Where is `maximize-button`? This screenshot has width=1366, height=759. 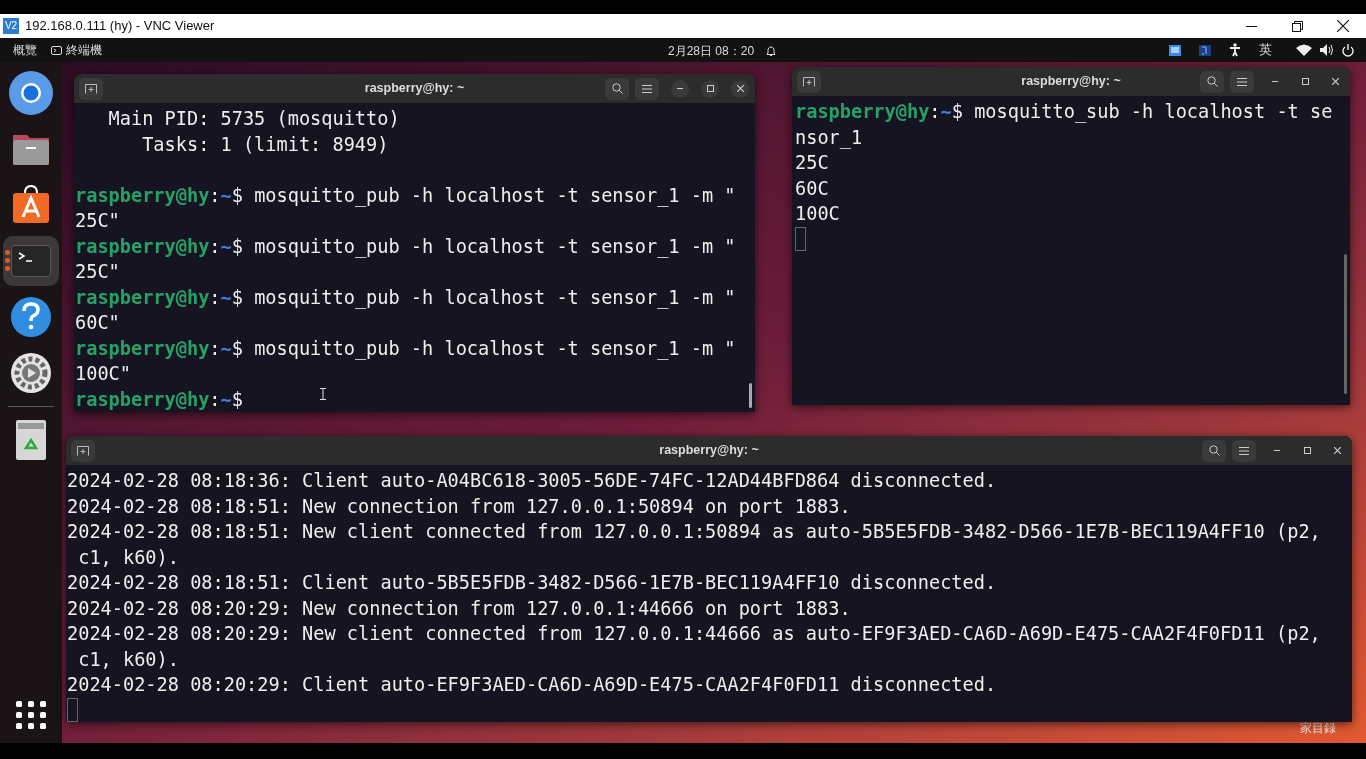 maximize-button is located at coordinates (710, 88).